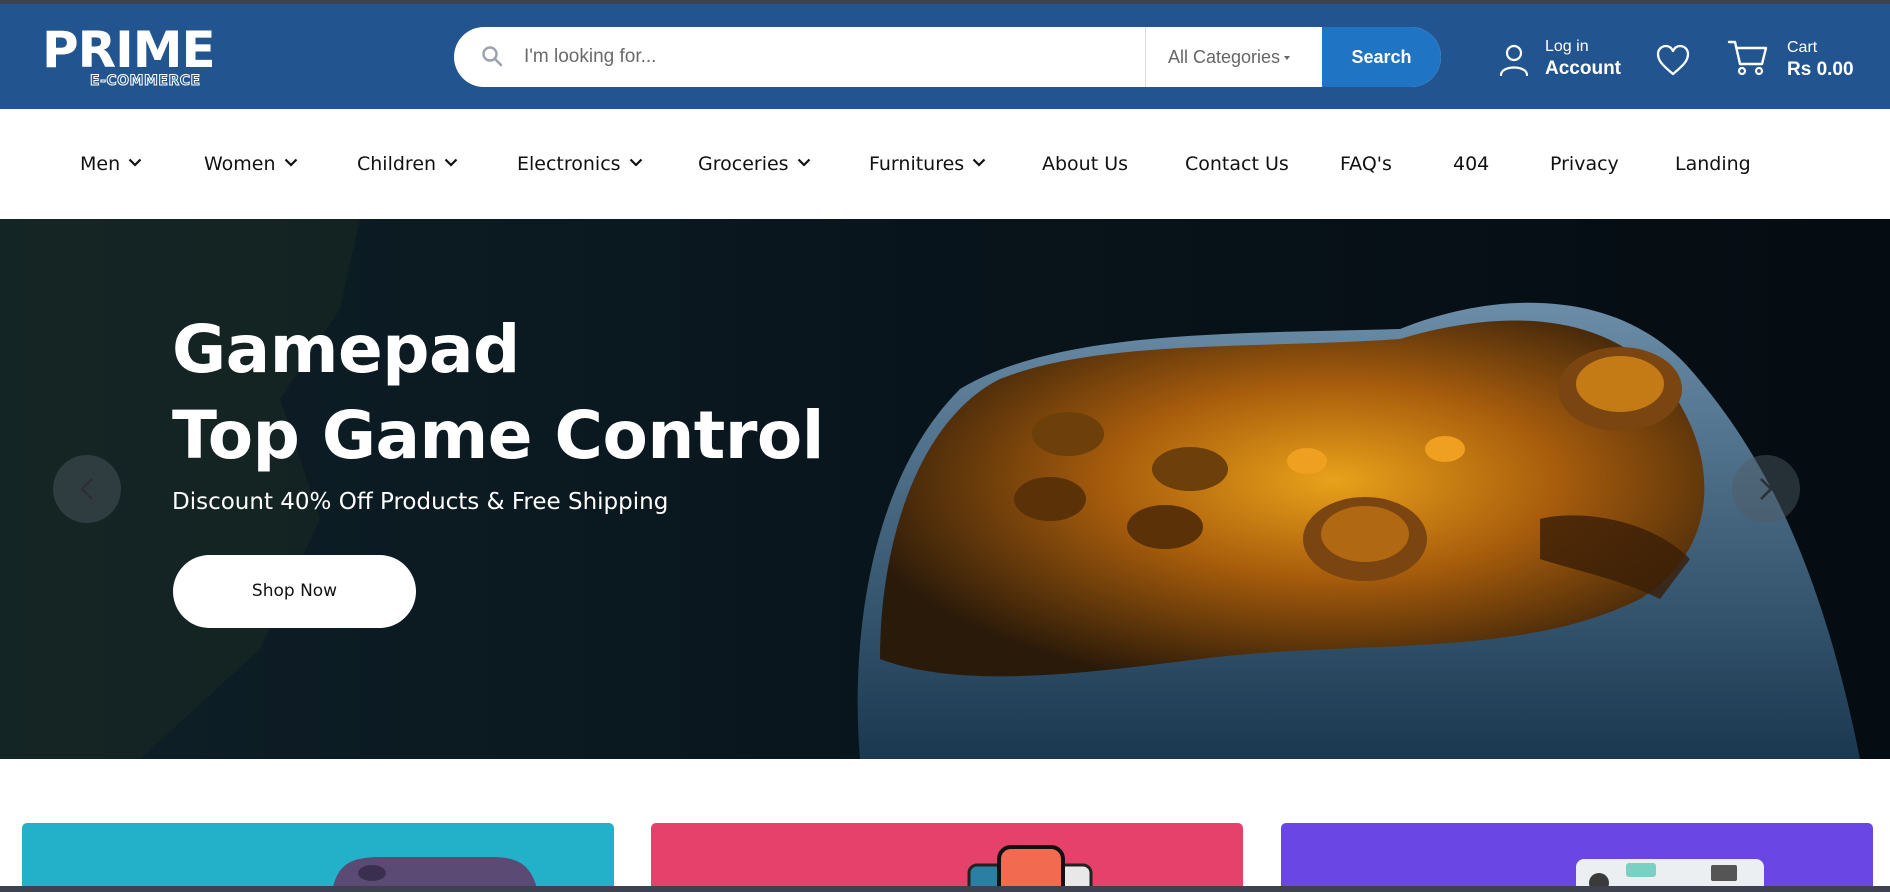 The image size is (1890, 892). I want to click on search-icon, so click(492, 56).